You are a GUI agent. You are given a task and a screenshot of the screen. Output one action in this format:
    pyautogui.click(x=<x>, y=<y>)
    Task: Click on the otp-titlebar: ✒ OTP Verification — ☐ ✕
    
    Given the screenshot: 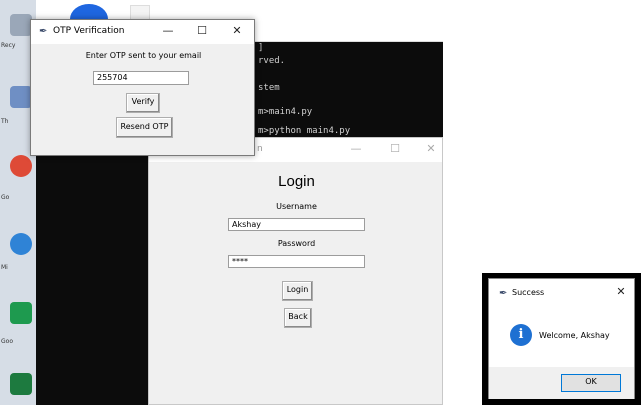 What is the action you would take?
    pyautogui.click(x=142, y=32)
    